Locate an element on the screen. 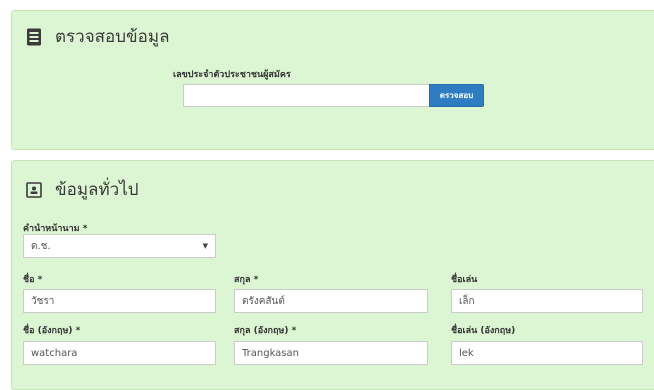 This screenshot has width=654, height=390. address-book-icon is located at coordinates (34, 37).